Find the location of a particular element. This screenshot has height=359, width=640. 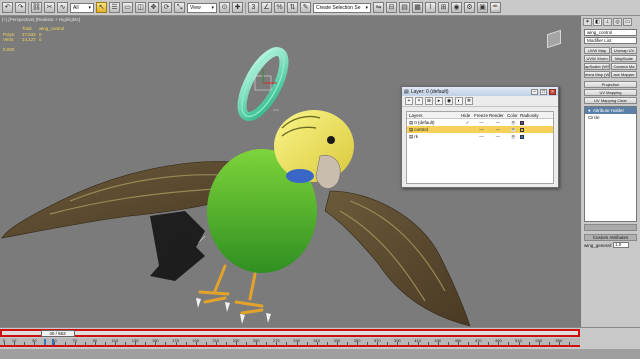

selection-filter-select: All ▾ is located at coordinates (82, 7).